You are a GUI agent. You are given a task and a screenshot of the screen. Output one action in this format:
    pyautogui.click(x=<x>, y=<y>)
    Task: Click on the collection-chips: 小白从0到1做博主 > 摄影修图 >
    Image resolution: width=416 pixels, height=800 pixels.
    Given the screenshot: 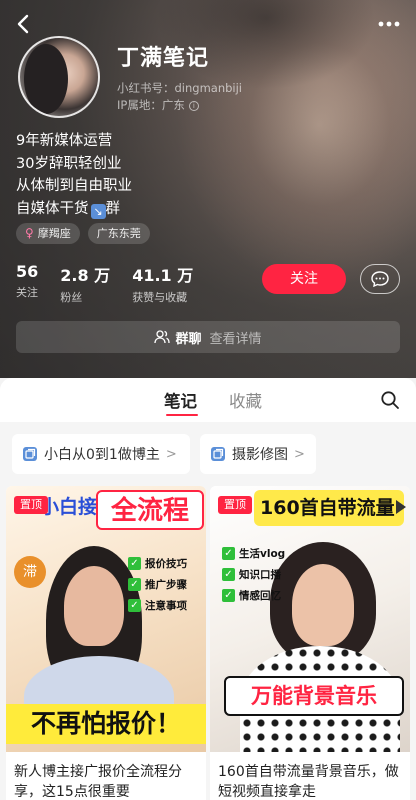 What is the action you would take?
    pyautogui.click(x=208, y=454)
    